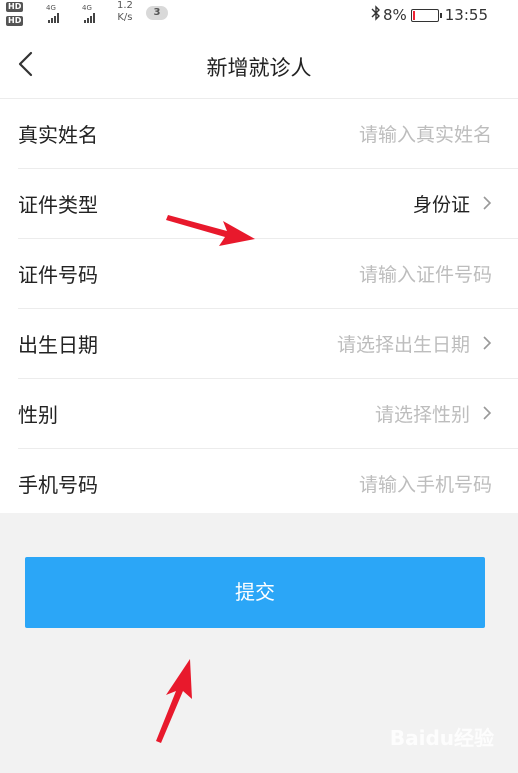  What do you see at coordinates (259, 68) in the screenshot?
I see `page-title: 新增就诊人` at bounding box center [259, 68].